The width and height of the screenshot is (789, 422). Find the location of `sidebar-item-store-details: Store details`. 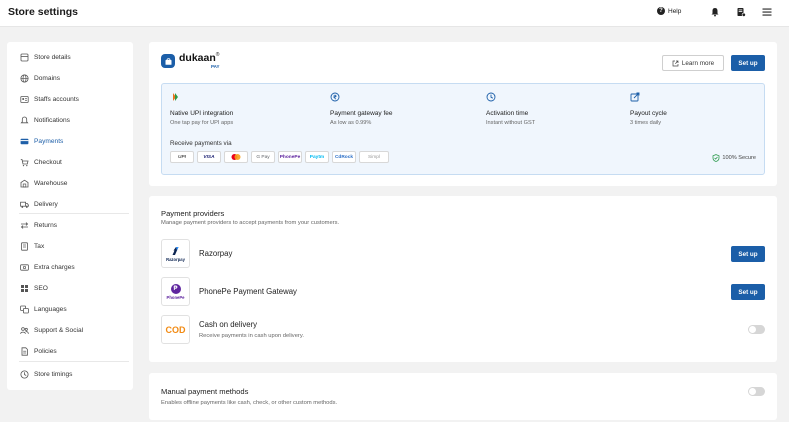

sidebar-item-store-details: Store details is located at coordinates (70, 57).